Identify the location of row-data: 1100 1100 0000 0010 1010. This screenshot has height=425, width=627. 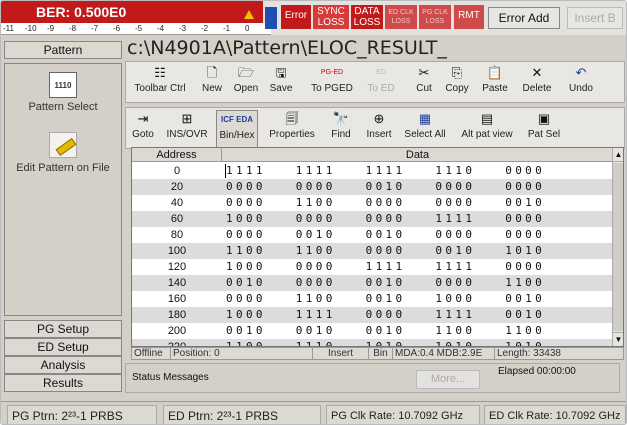
(385, 251).